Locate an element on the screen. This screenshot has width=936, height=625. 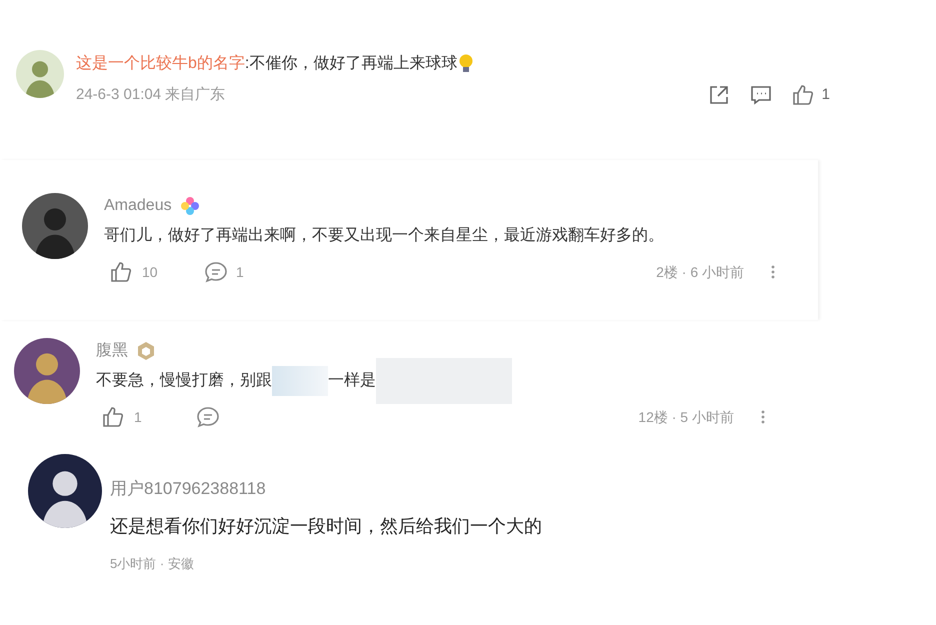
comment-text: 一样是 is located at coordinates (352, 381).